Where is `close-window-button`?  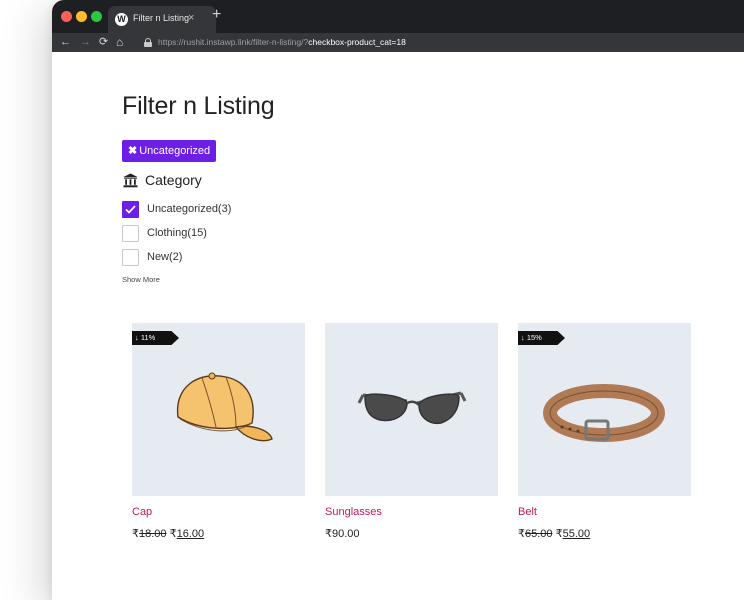
close-window-button is located at coordinates (66, 16).